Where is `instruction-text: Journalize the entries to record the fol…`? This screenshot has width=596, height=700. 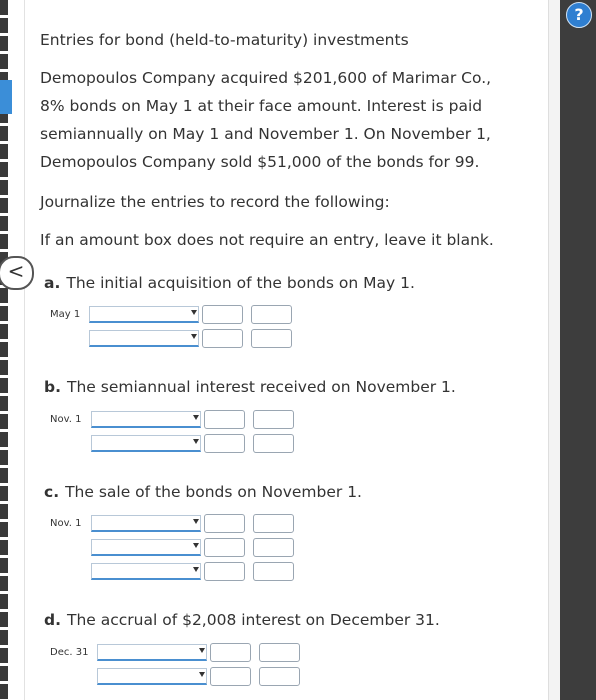 instruction-text: Journalize the entries to record the fol… is located at coordinates (215, 202).